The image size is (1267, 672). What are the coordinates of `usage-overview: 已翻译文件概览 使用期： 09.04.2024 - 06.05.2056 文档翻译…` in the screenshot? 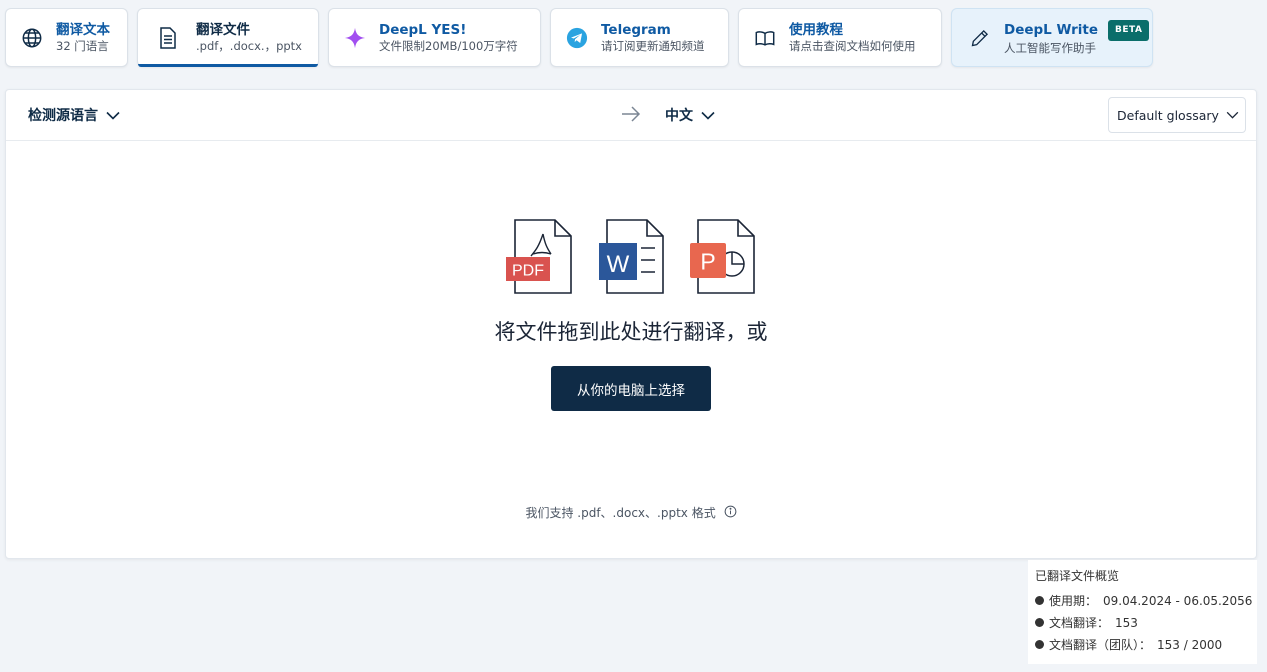 It's located at (1142, 612).